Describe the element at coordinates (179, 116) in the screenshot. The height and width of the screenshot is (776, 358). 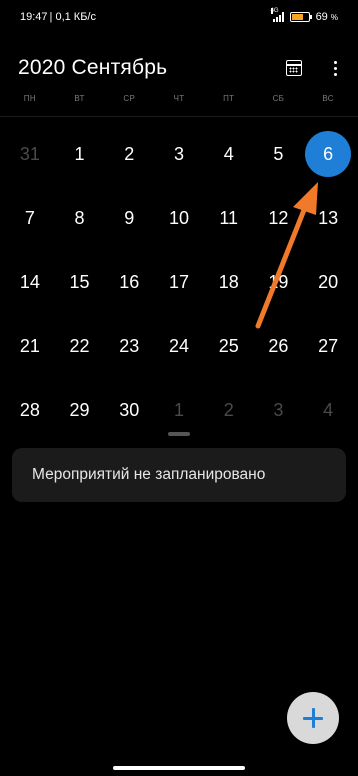
I see `divider` at that location.